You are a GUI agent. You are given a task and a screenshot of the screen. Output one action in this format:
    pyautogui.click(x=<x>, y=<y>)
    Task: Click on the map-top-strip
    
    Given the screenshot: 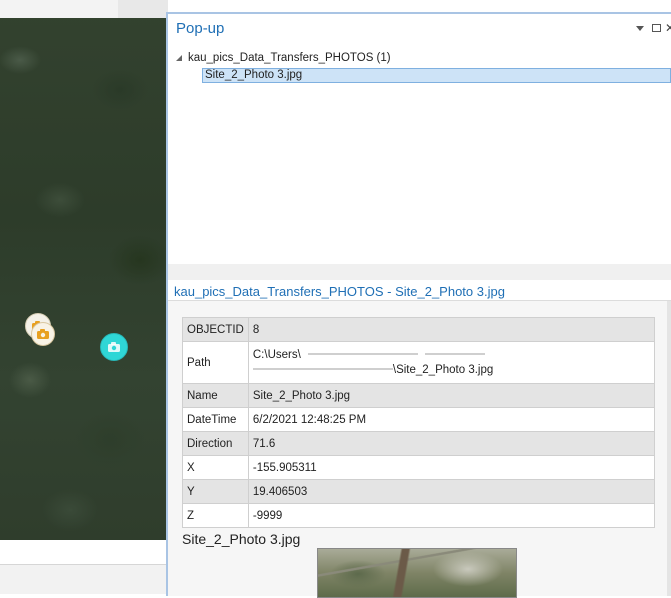 What is the action you would take?
    pyautogui.click(x=84, y=9)
    